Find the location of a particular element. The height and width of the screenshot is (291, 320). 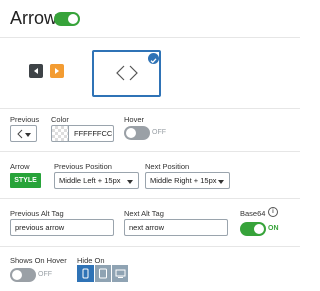

triangle-right-icon is located at coordinates (57, 71).